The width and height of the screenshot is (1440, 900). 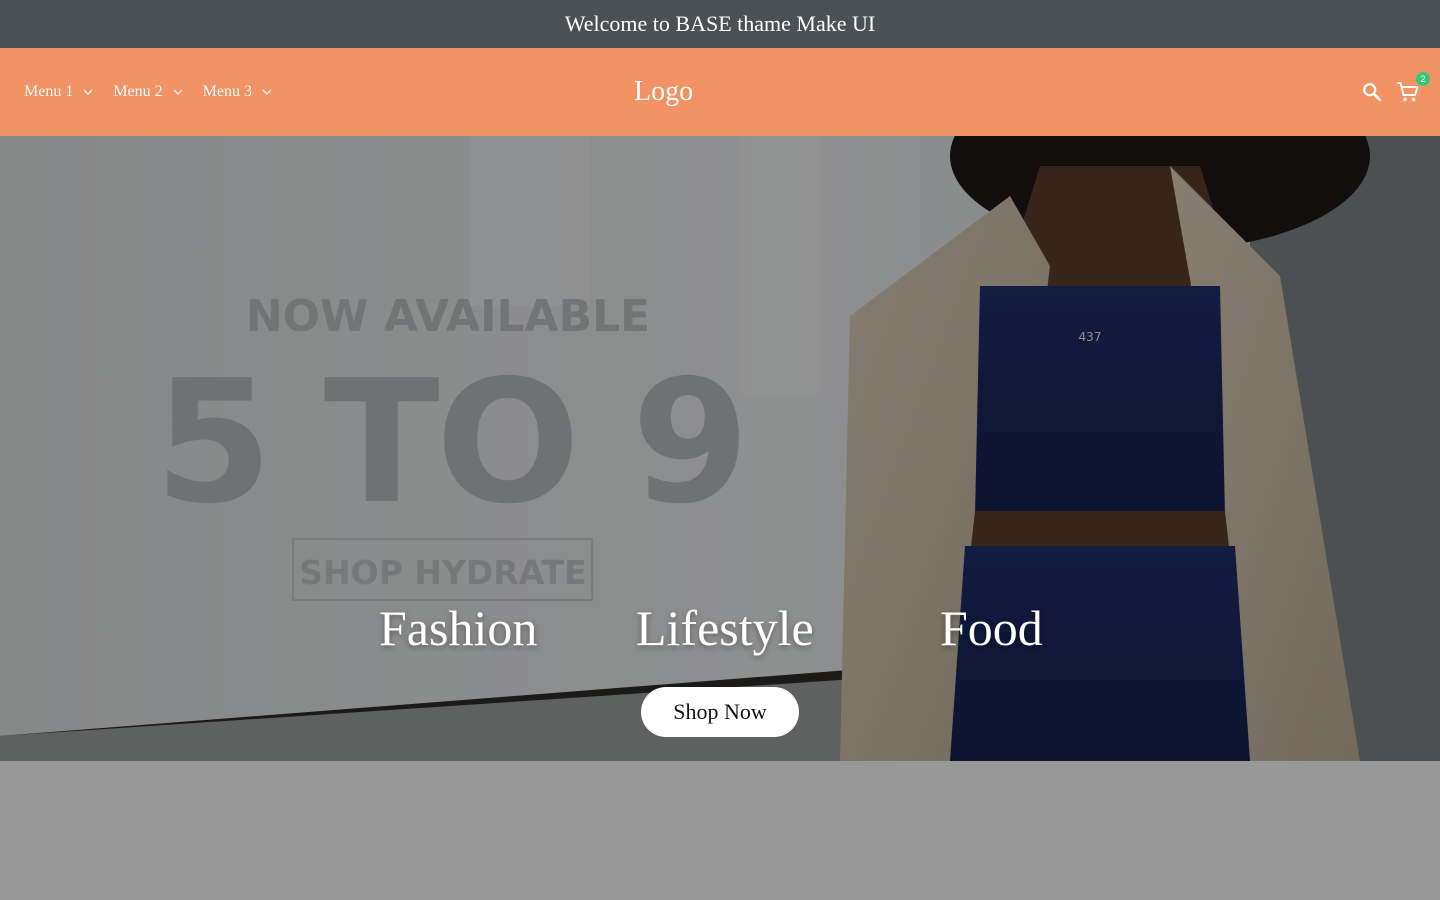 I want to click on announcement-bar: Welcome to BASE thame Make UI, so click(x=720, y=24).